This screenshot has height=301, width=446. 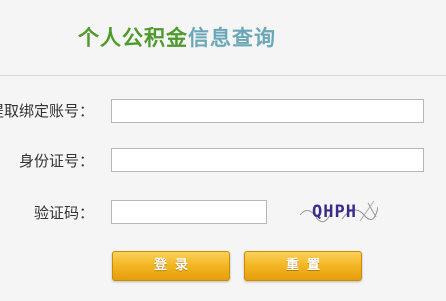 What do you see at coordinates (223, 75) in the screenshot?
I see `header-divider` at bounding box center [223, 75].